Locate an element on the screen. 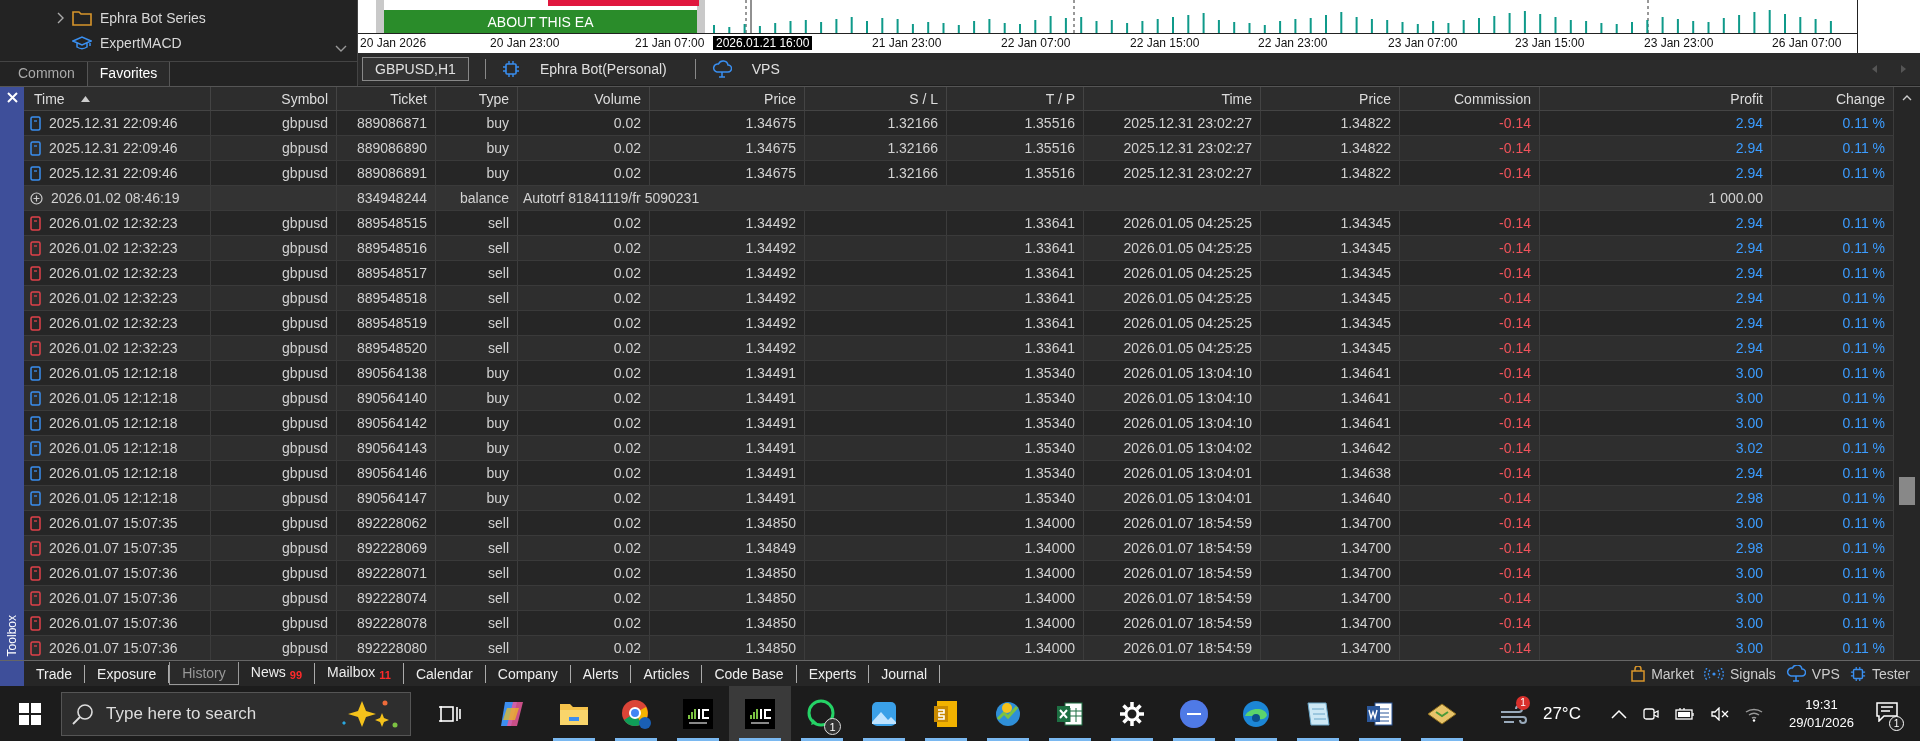  table-cell: 1.34849 is located at coordinates (770, 548).